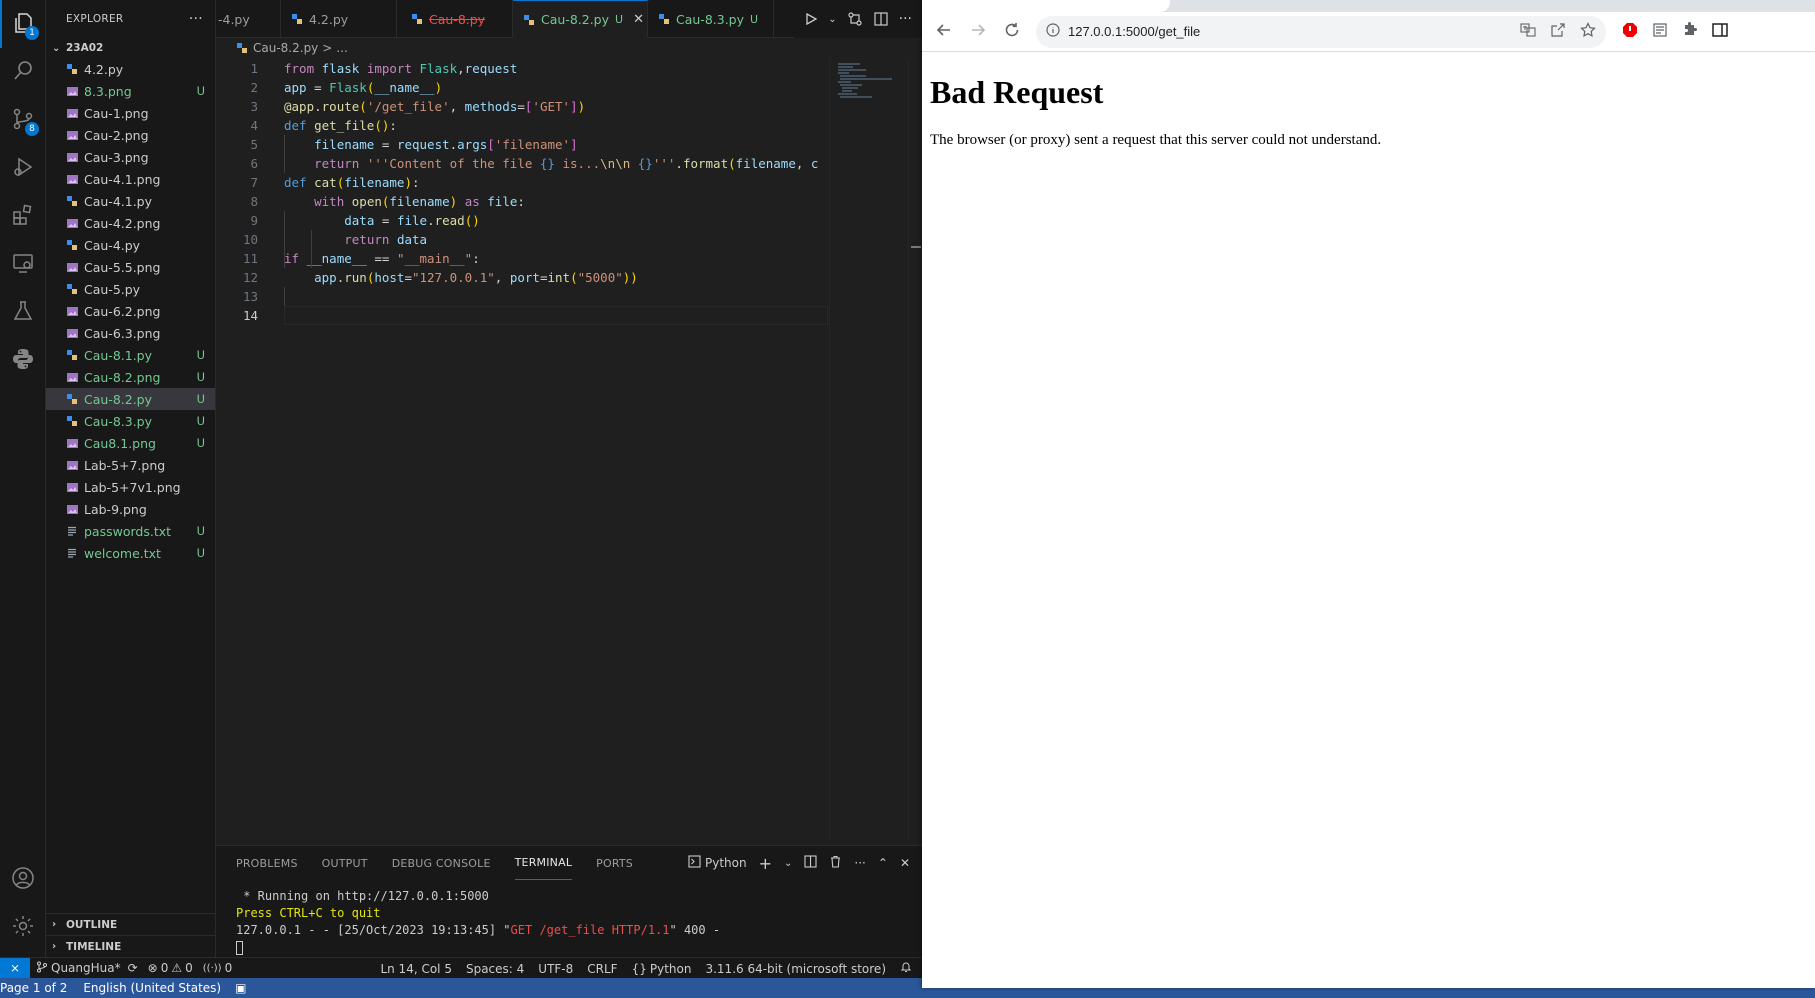 Image resolution: width=1815 pixels, height=998 pixels. I want to click on editor-scrollbar, so click(915, 449).